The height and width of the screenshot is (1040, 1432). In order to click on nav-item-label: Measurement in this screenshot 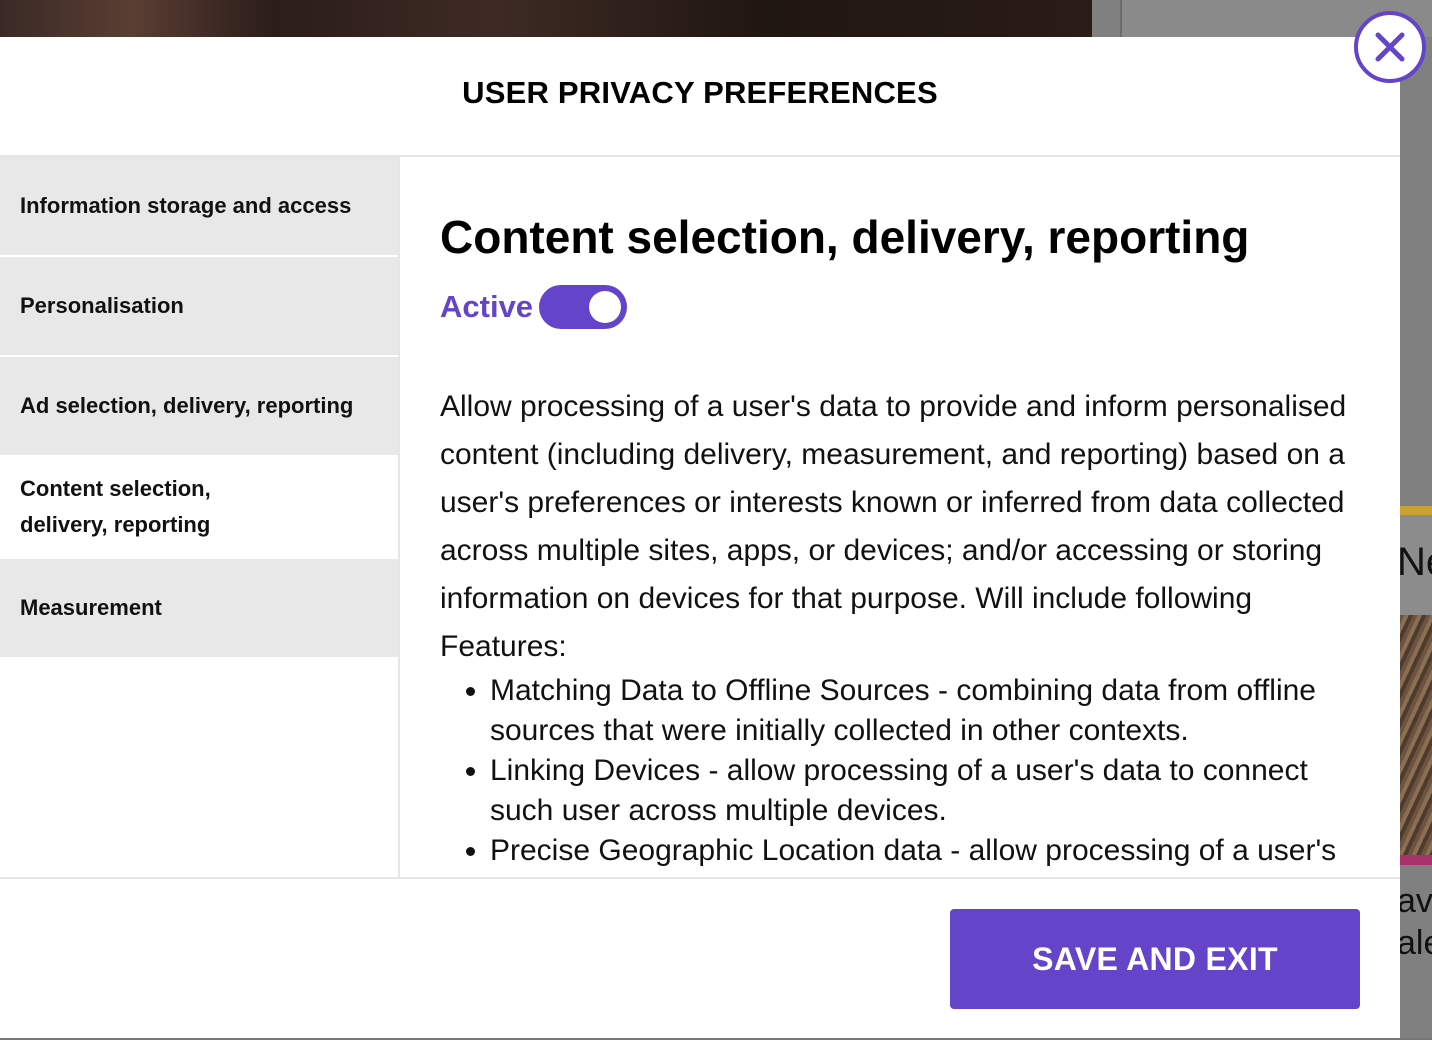, I will do `click(91, 607)`.